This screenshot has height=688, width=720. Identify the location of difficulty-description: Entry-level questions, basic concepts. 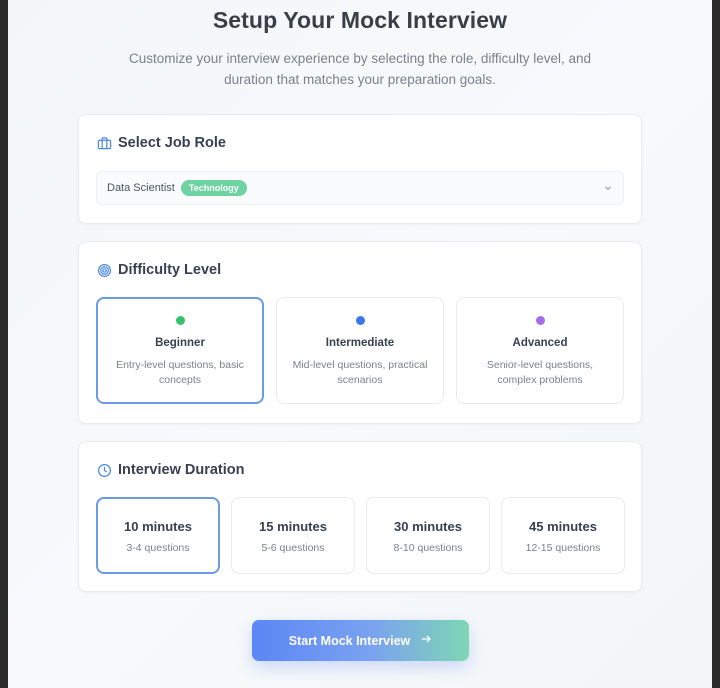
(180, 372).